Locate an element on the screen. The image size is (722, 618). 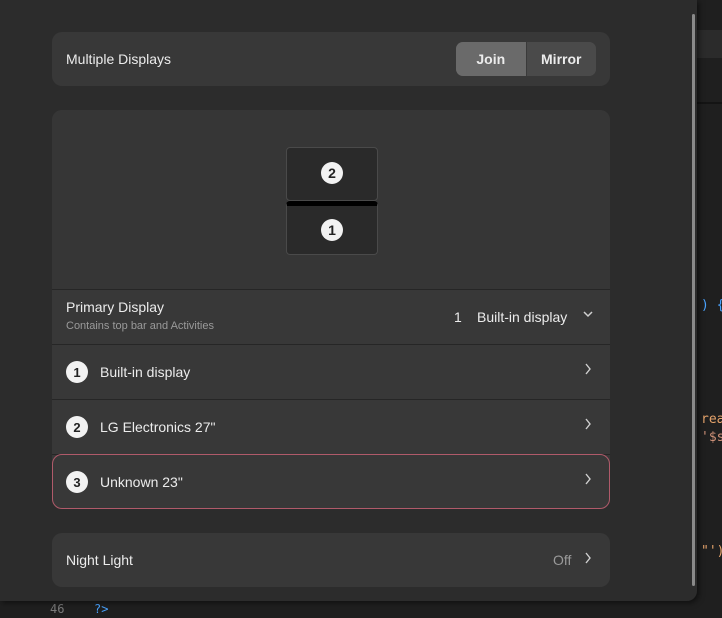
code-fragment: ) { is located at coordinates (711, 305).